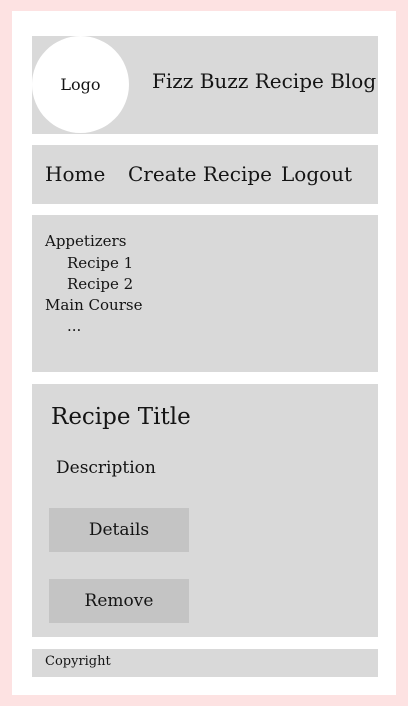  What do you see at coordinates (106, 468) in the screenshot?
I see `recipe-description: Description` at bounding box center [106, 468].